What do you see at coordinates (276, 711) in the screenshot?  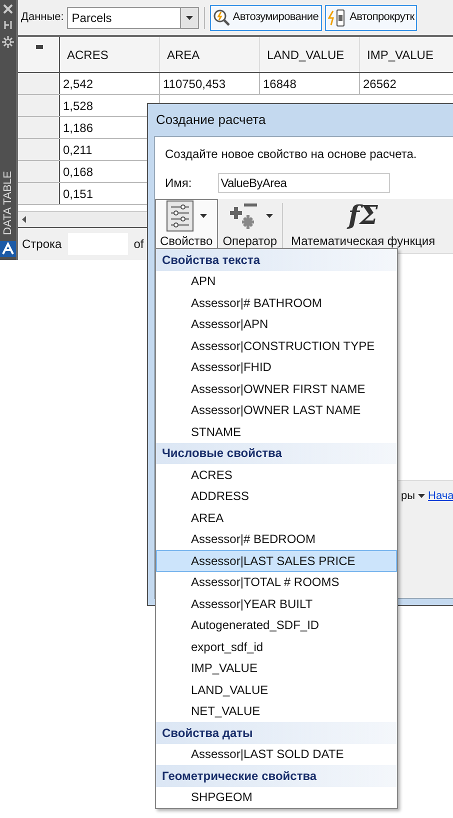 I see `menu-item: NET_VALUE` at bounding box center [276, 711].